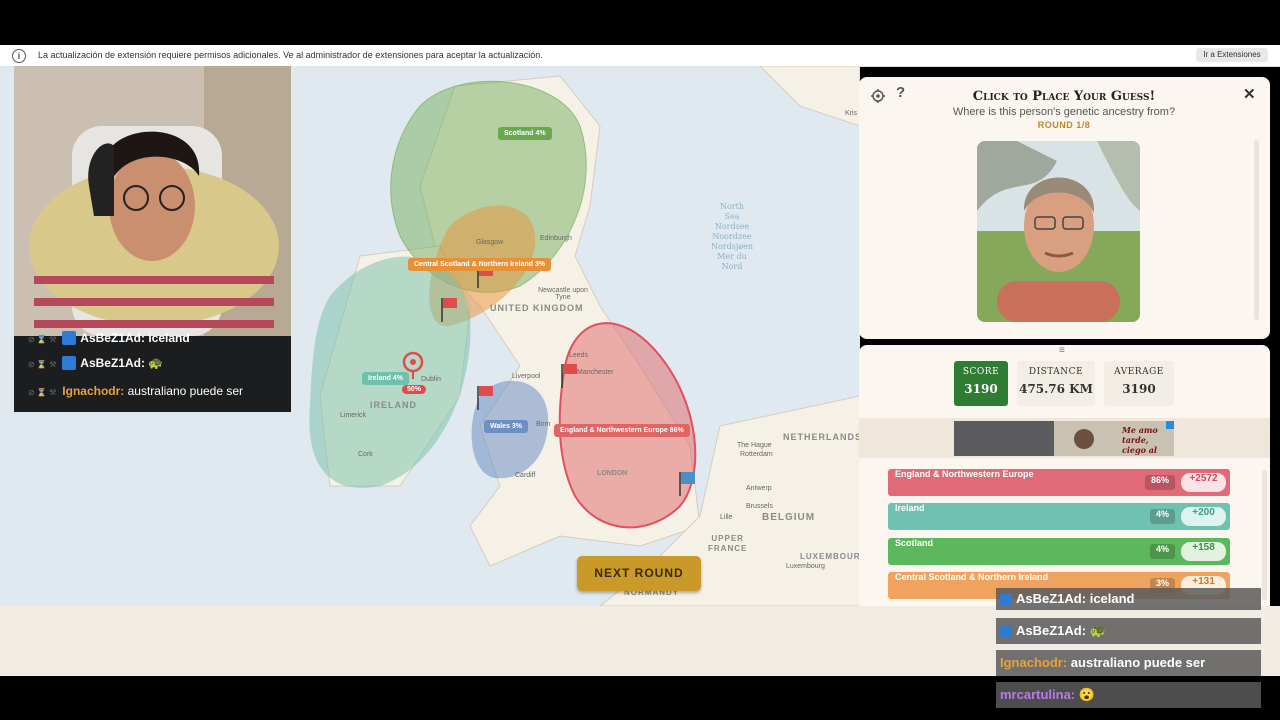  I want to click on next-round-button: NEXT ROUND, so click(639, 573).